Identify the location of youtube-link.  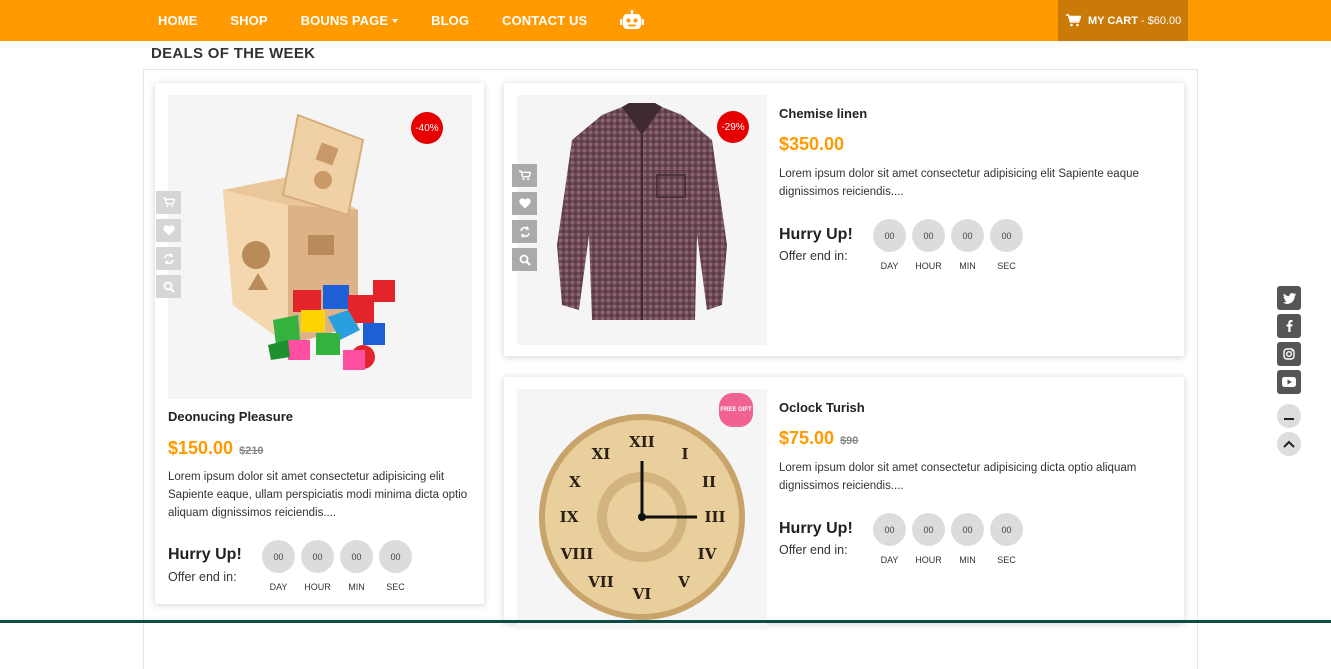
(1289, 382).